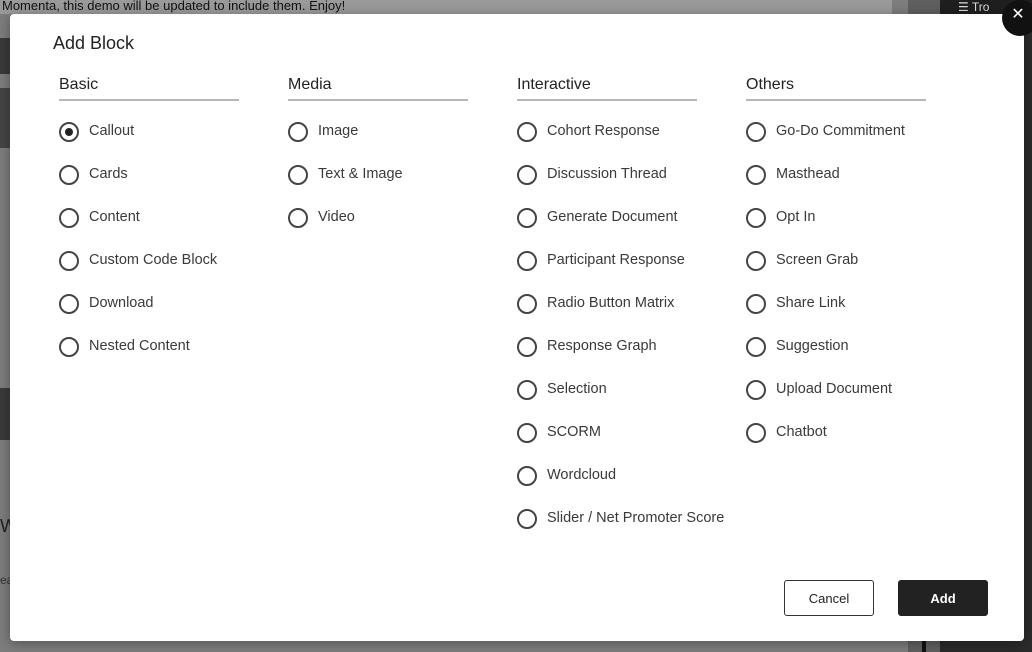  I want to click on cancel-button: Cancel, so click(829, 598).